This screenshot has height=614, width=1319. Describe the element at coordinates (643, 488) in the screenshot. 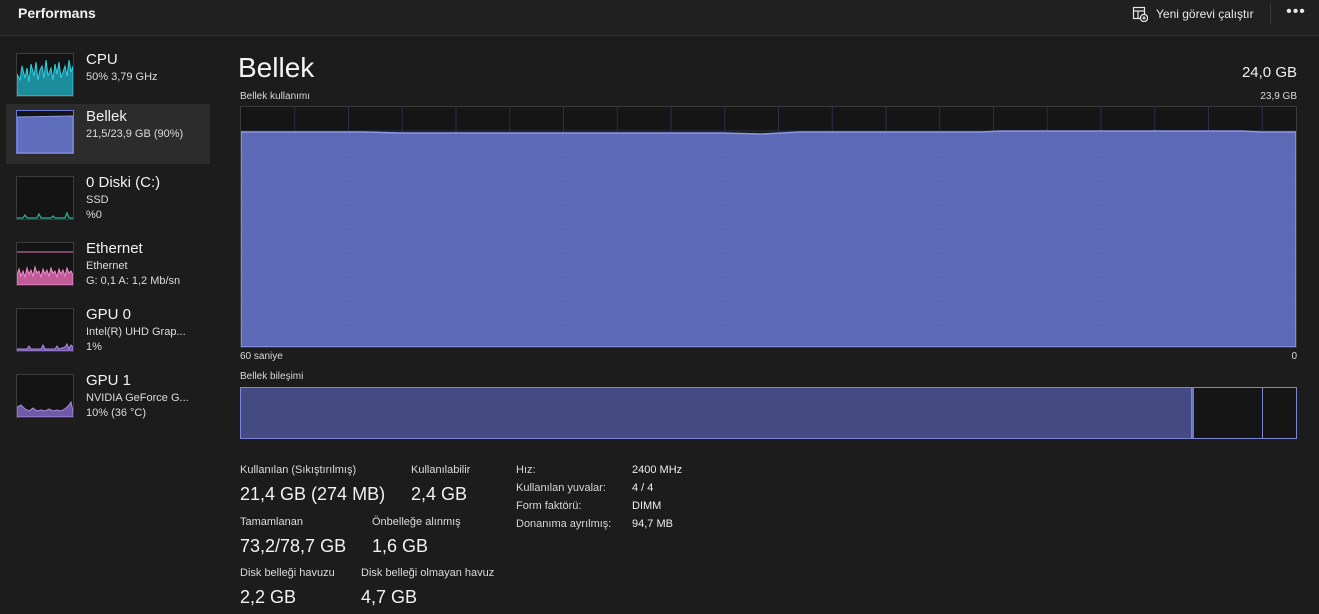

I see `slots-value: 4 / 4` at that location.